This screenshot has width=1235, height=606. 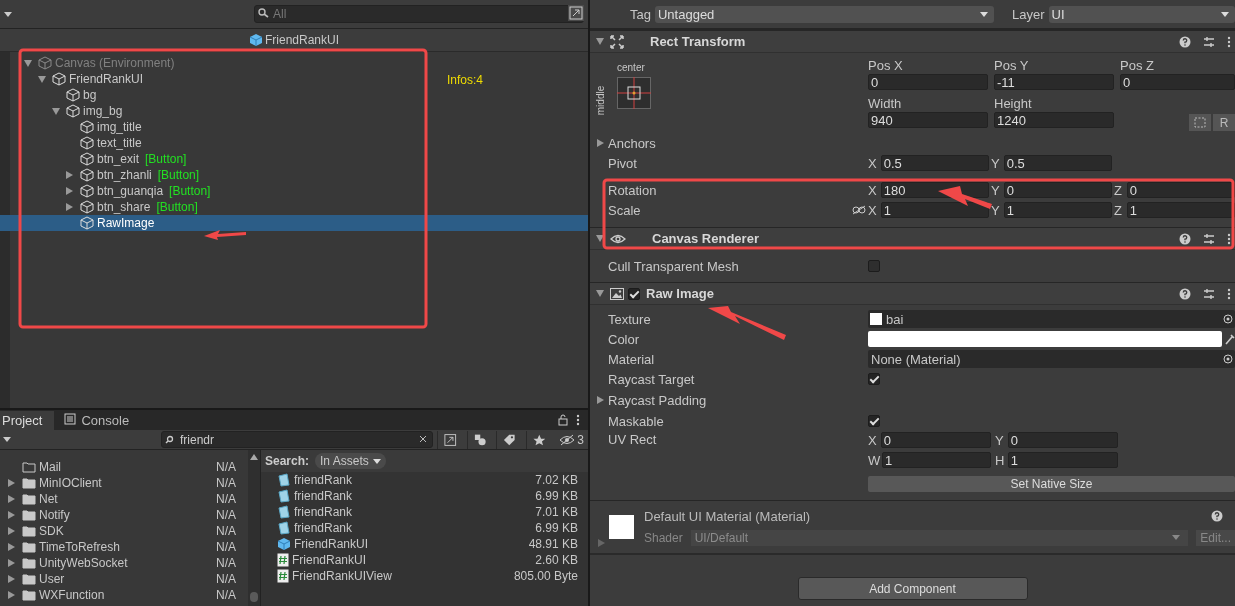 What do you see at coordinates (423, 439) in the screenshot?
I see `clear-icon` at bounding box center [423, 439].